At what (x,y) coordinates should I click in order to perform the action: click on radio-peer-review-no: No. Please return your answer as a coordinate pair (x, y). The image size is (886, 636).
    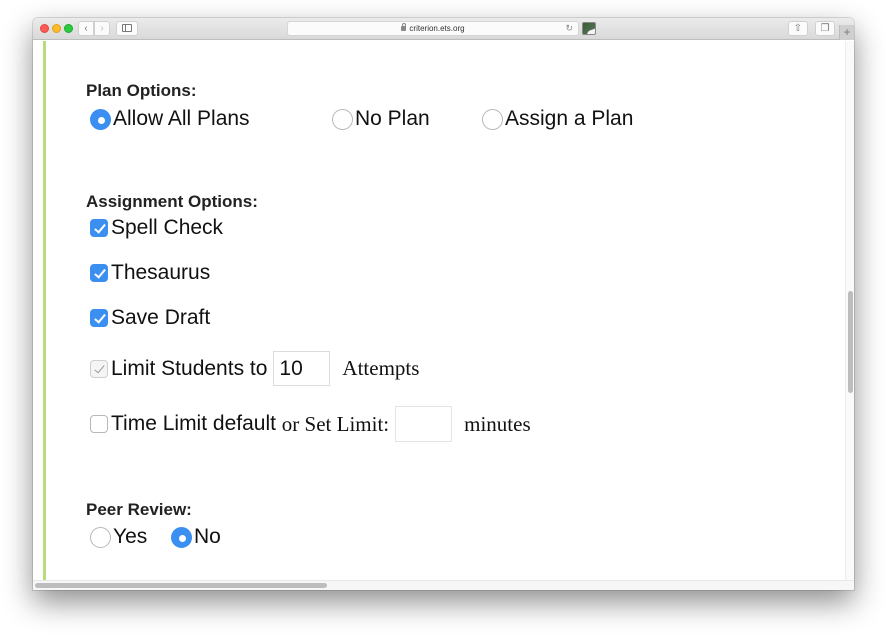
    Looking at the image, I should click on (196, 537).